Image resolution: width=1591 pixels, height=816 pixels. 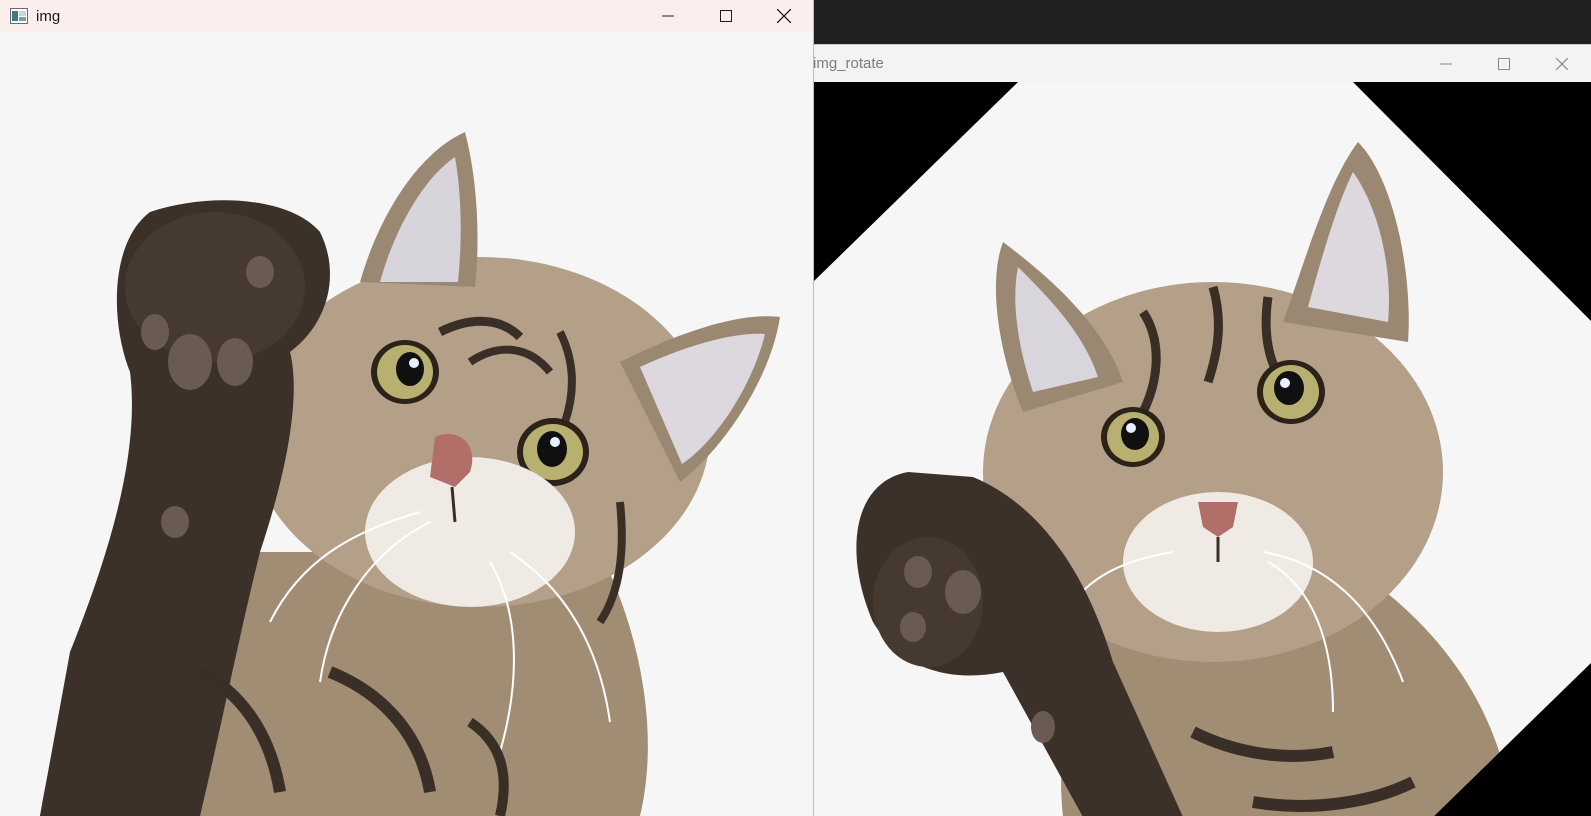 I want to click on window-title: img, so click(x=48, y=16).